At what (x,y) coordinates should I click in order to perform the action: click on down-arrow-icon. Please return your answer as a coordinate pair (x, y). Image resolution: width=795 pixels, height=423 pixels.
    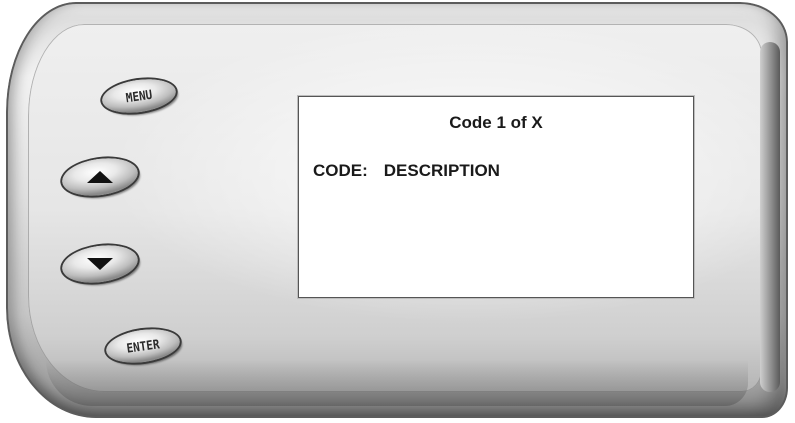
    Looking at the image, I should click on (100, 264).